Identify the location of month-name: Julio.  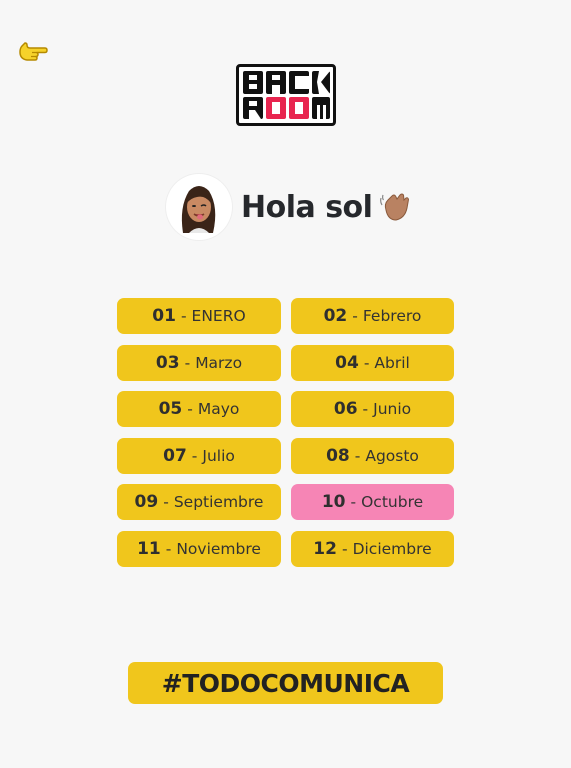
(218, 455).